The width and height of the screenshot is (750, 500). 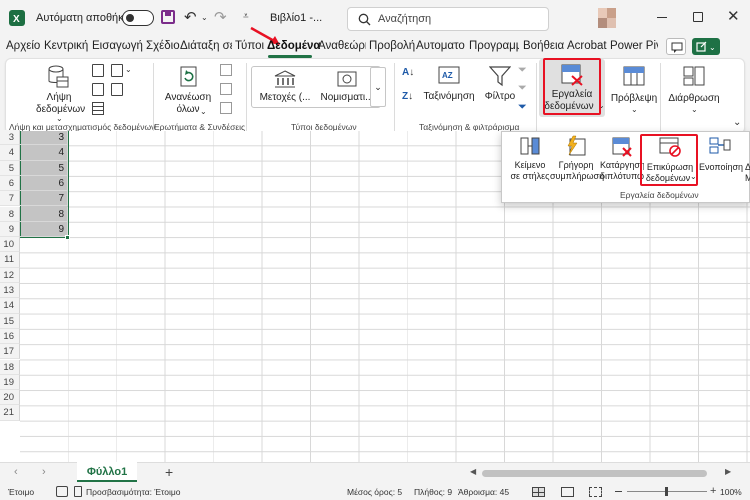 I want to click on tab-data: Δεδομένα, so click(x=293, y=46).